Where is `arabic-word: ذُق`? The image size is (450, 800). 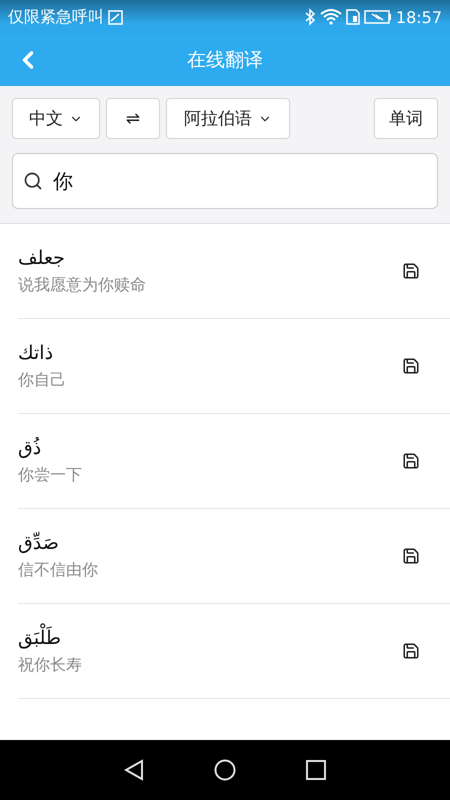 arabic-word: ذُق is located at coordinates (30, 447).